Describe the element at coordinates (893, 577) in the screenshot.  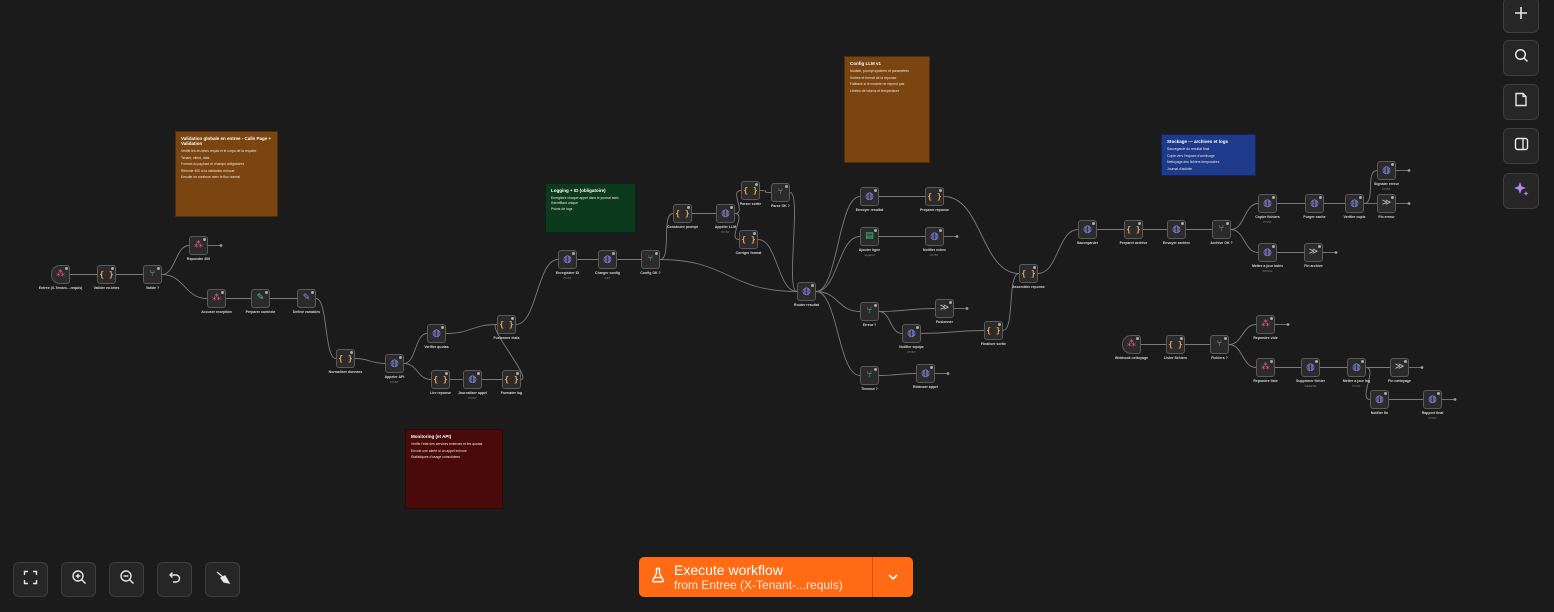
I see `execute-trigger-dropdown` at that location.